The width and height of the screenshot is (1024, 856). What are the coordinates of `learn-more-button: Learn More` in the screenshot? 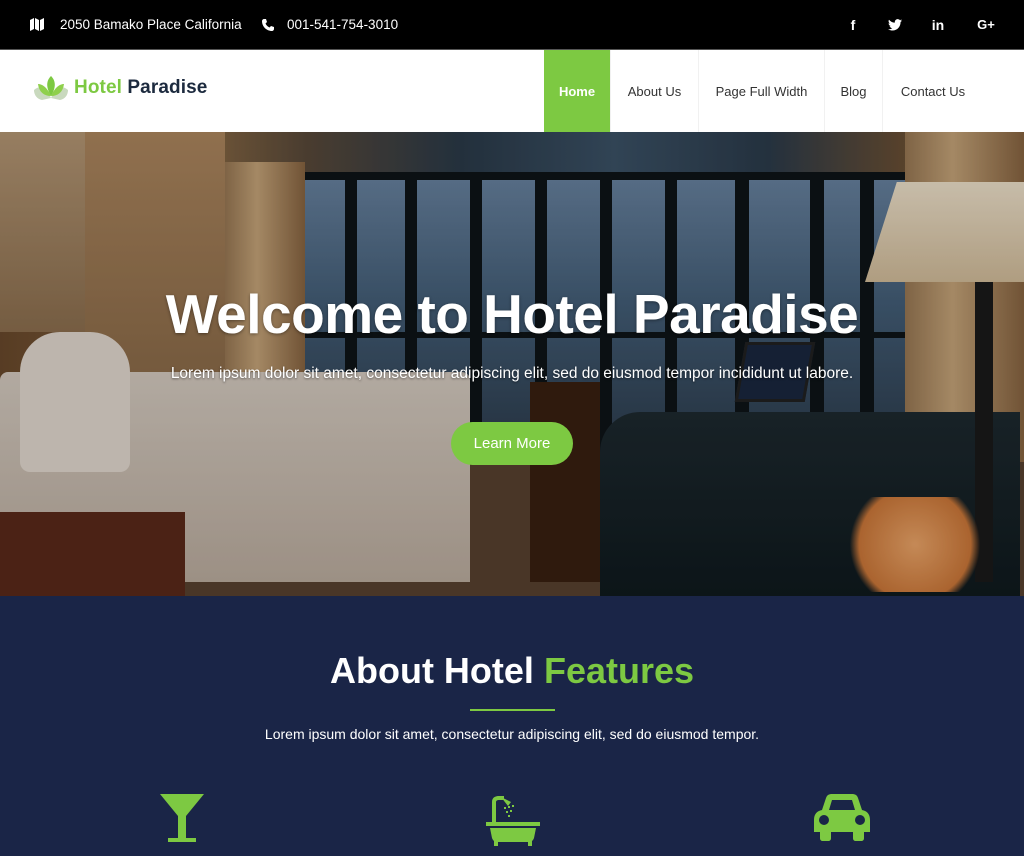 It's located at (512, 443).